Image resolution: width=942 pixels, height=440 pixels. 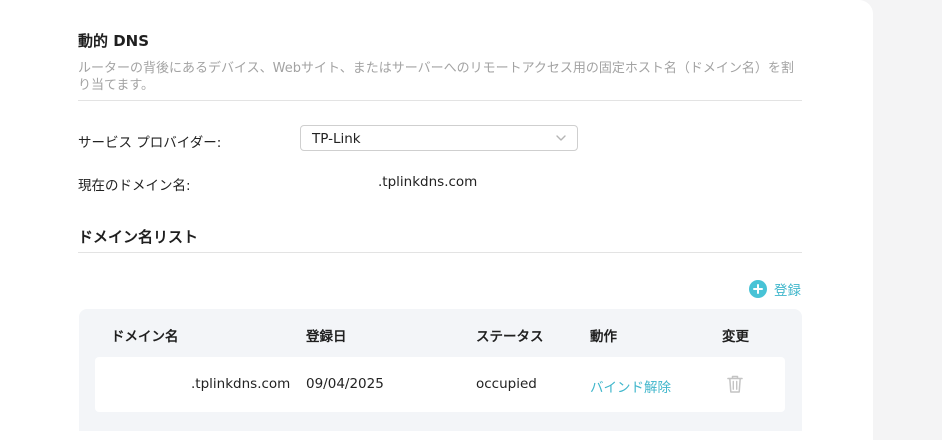 I want to click on service-provider-select: TP-Link, so click(x=439, y=138).